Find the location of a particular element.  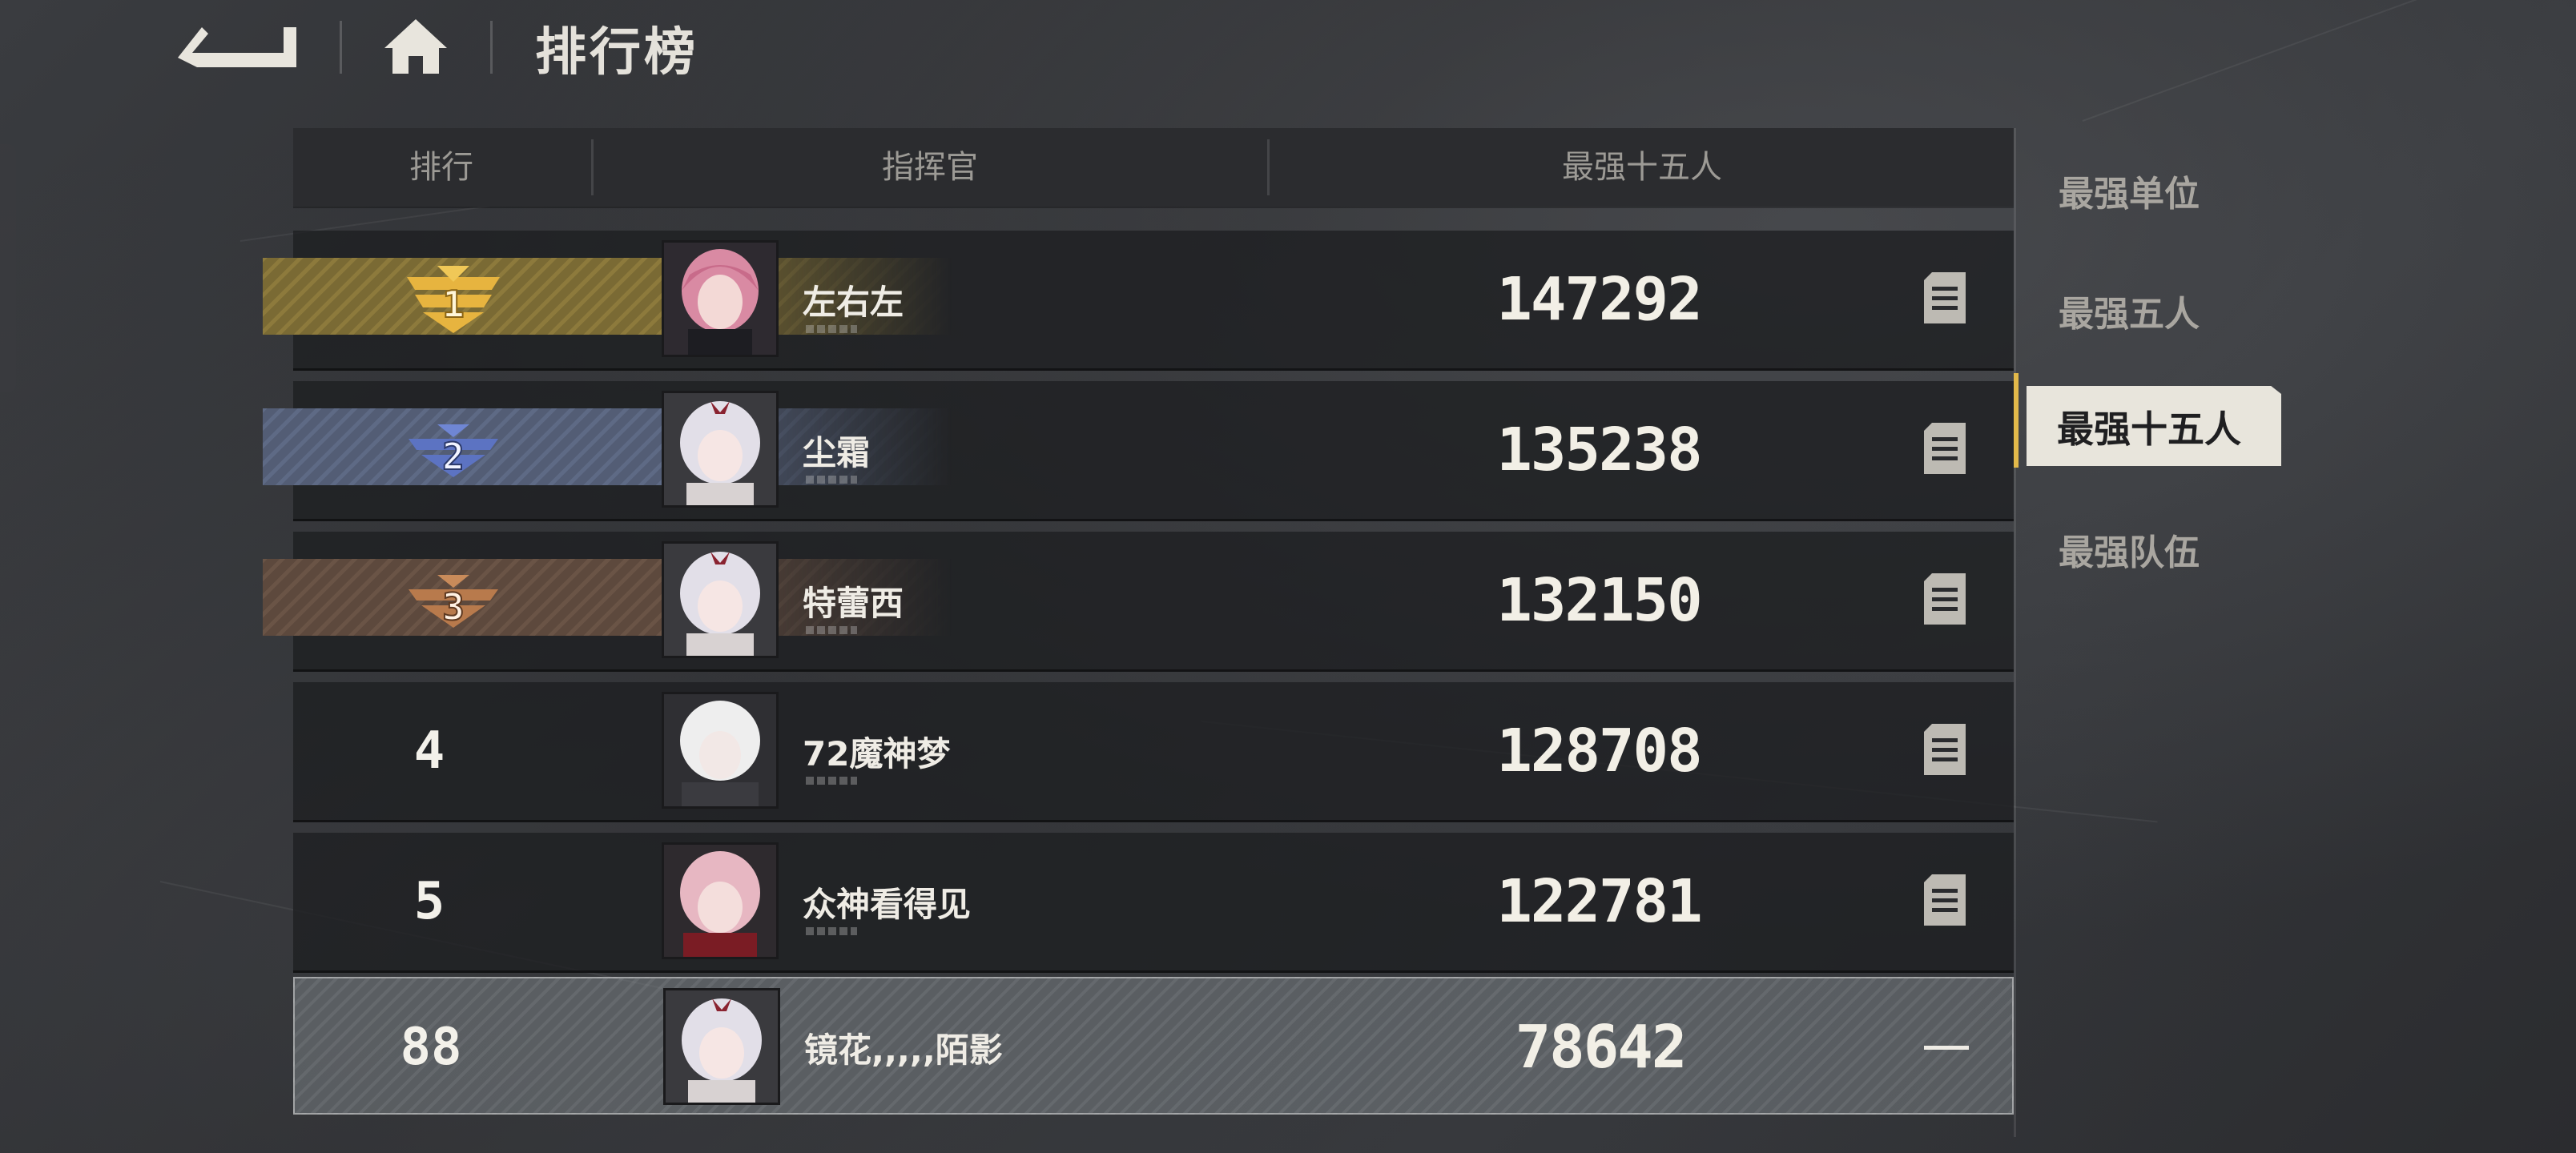

rank-number: 4 is located at coordinates (429, 751).